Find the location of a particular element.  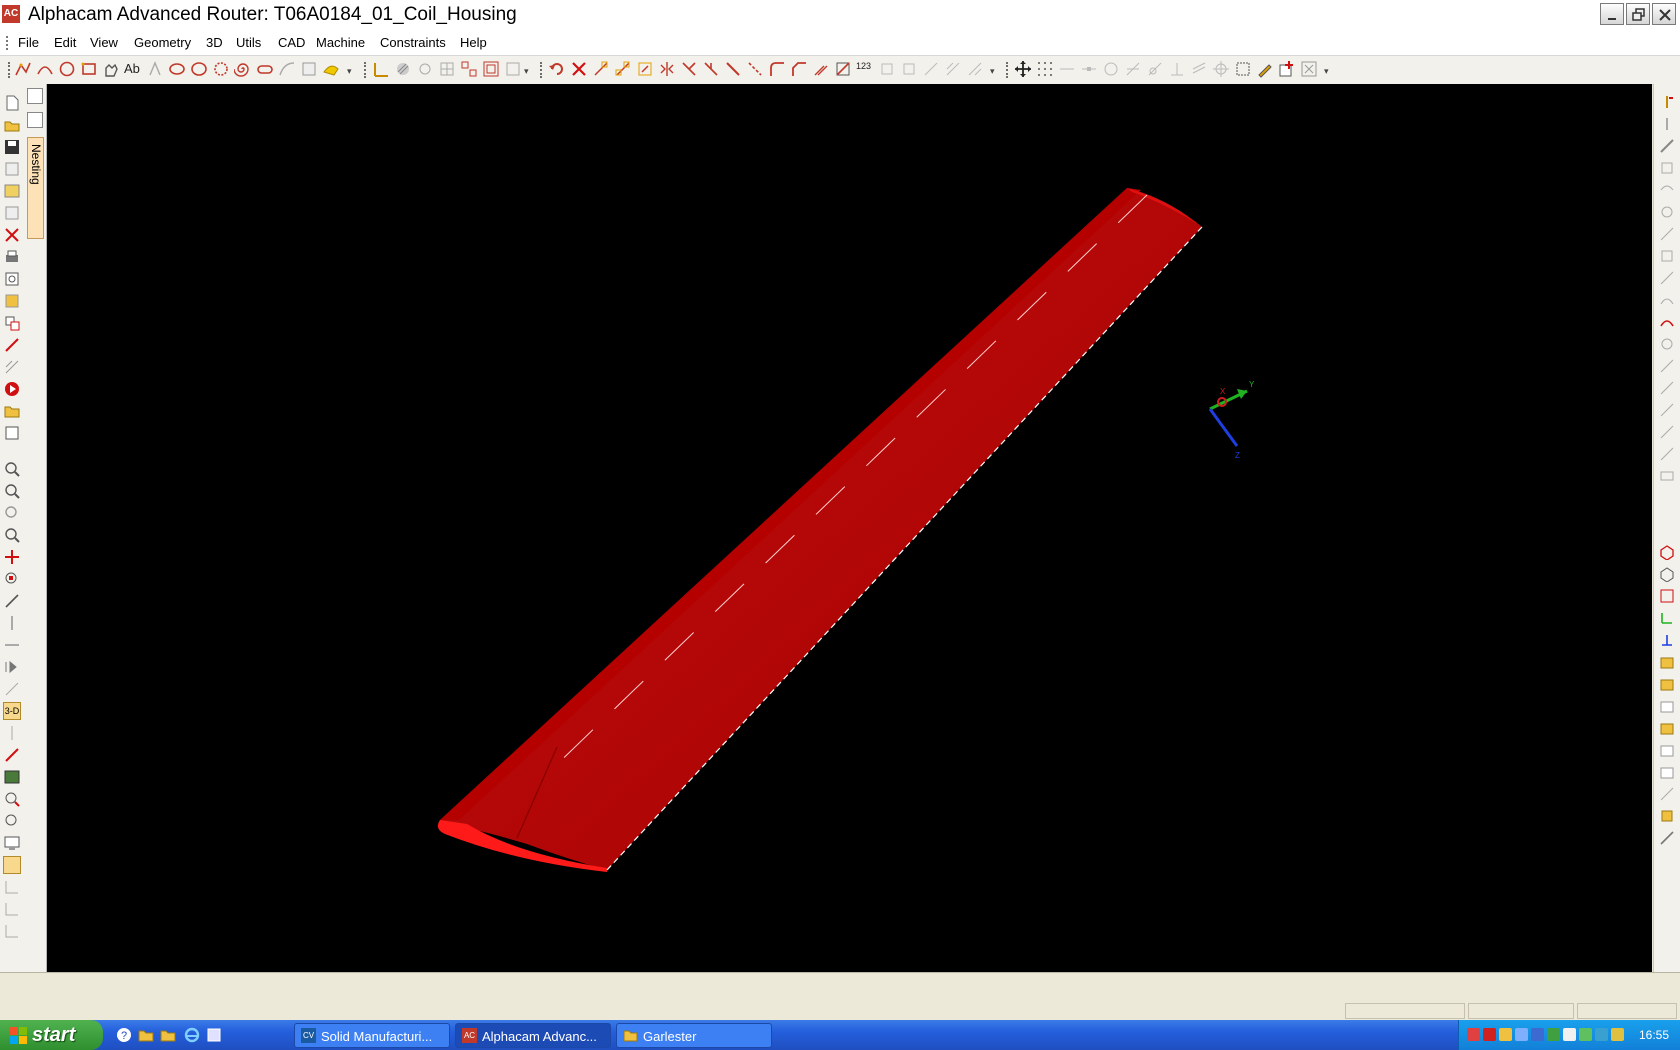

snap-perp-icon is located at coordinates (1177, 69).